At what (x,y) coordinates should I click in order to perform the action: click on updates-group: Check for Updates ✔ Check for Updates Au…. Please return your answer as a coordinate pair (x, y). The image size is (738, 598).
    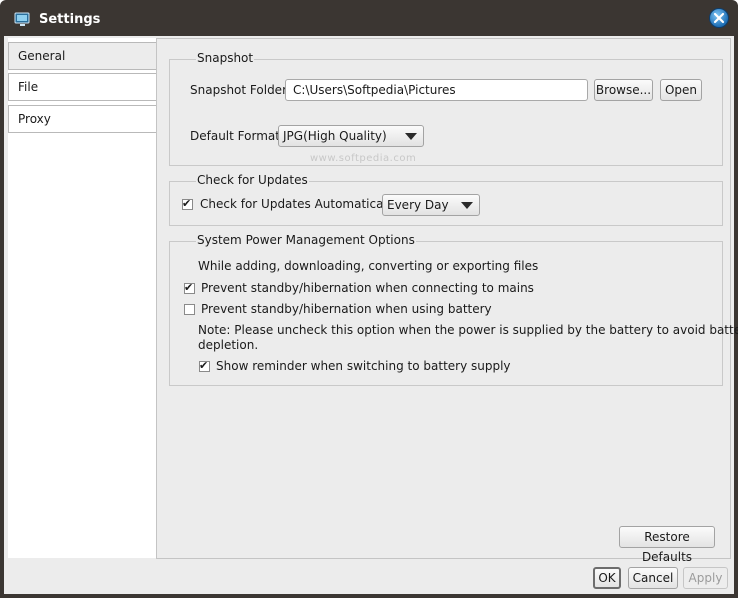
    Looking at the image, I should click on (446, 199).